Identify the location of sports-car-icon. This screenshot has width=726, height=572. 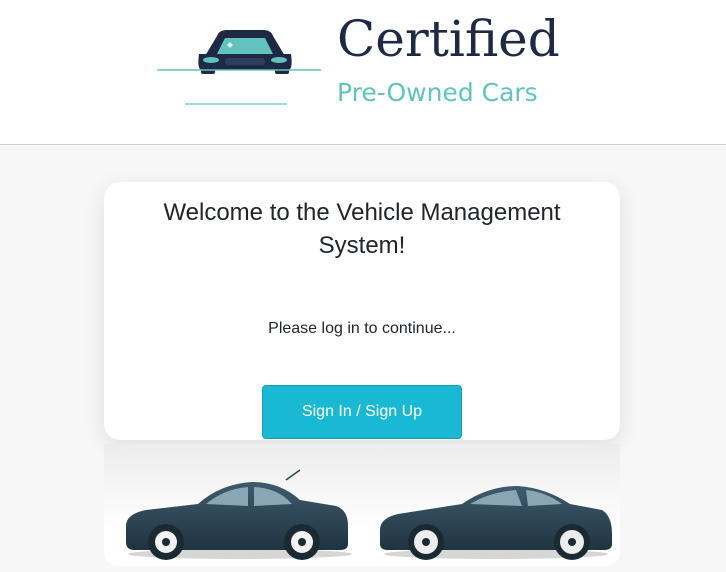
(496, 523).